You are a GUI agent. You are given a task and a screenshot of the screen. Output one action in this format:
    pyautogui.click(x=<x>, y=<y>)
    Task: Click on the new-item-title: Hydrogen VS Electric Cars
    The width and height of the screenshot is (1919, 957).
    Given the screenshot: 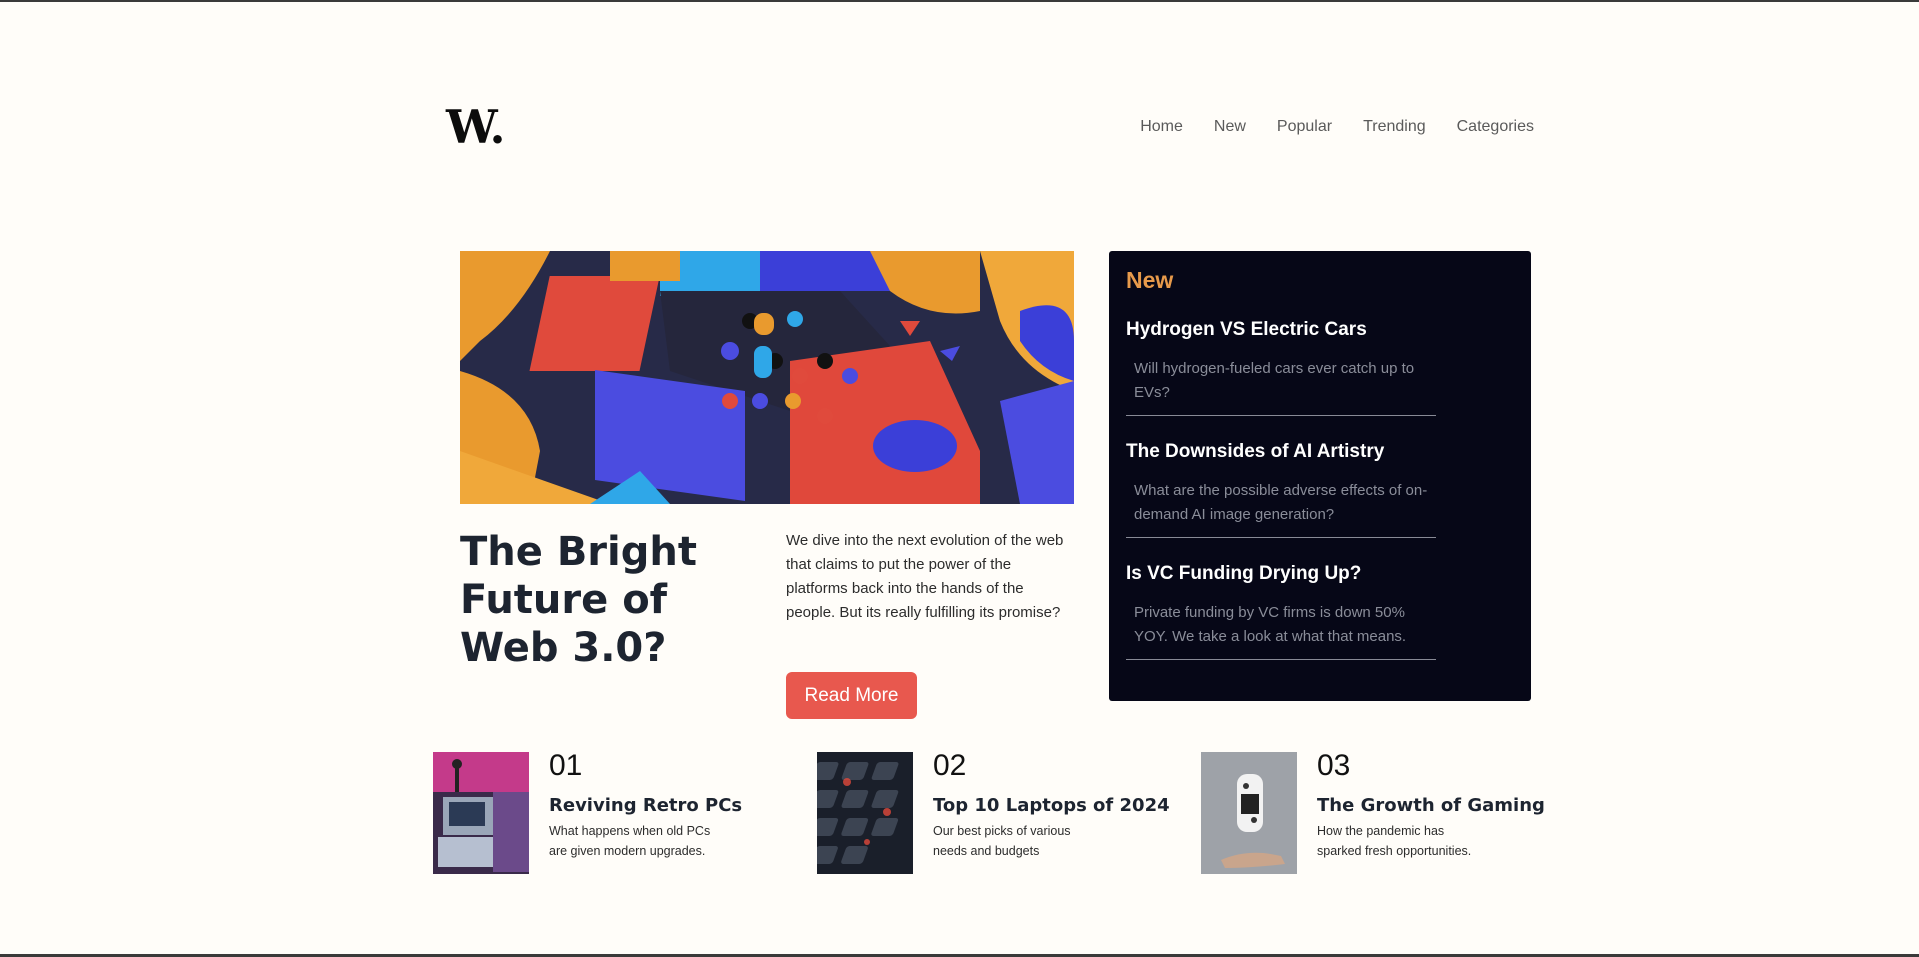 What is the action you would take?
    pyautogui.click(x=1281, y=330)
    